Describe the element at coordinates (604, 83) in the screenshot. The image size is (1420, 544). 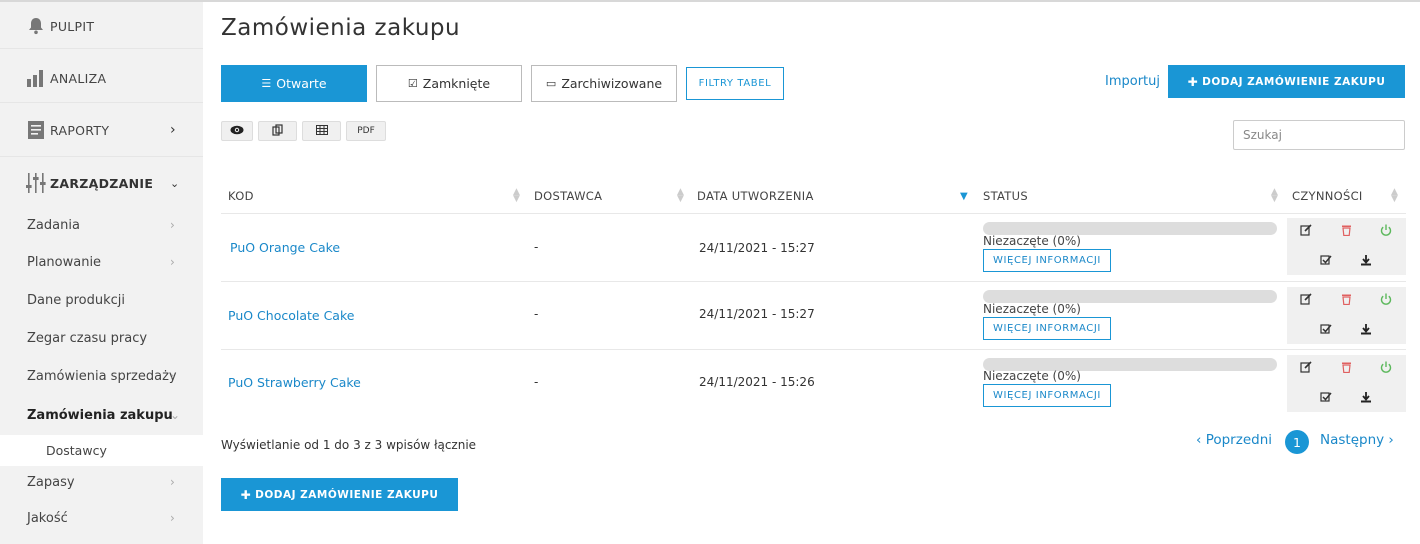
I see `tab-zarchiwizowane: ▭ Zarchiwizowane` at that location.